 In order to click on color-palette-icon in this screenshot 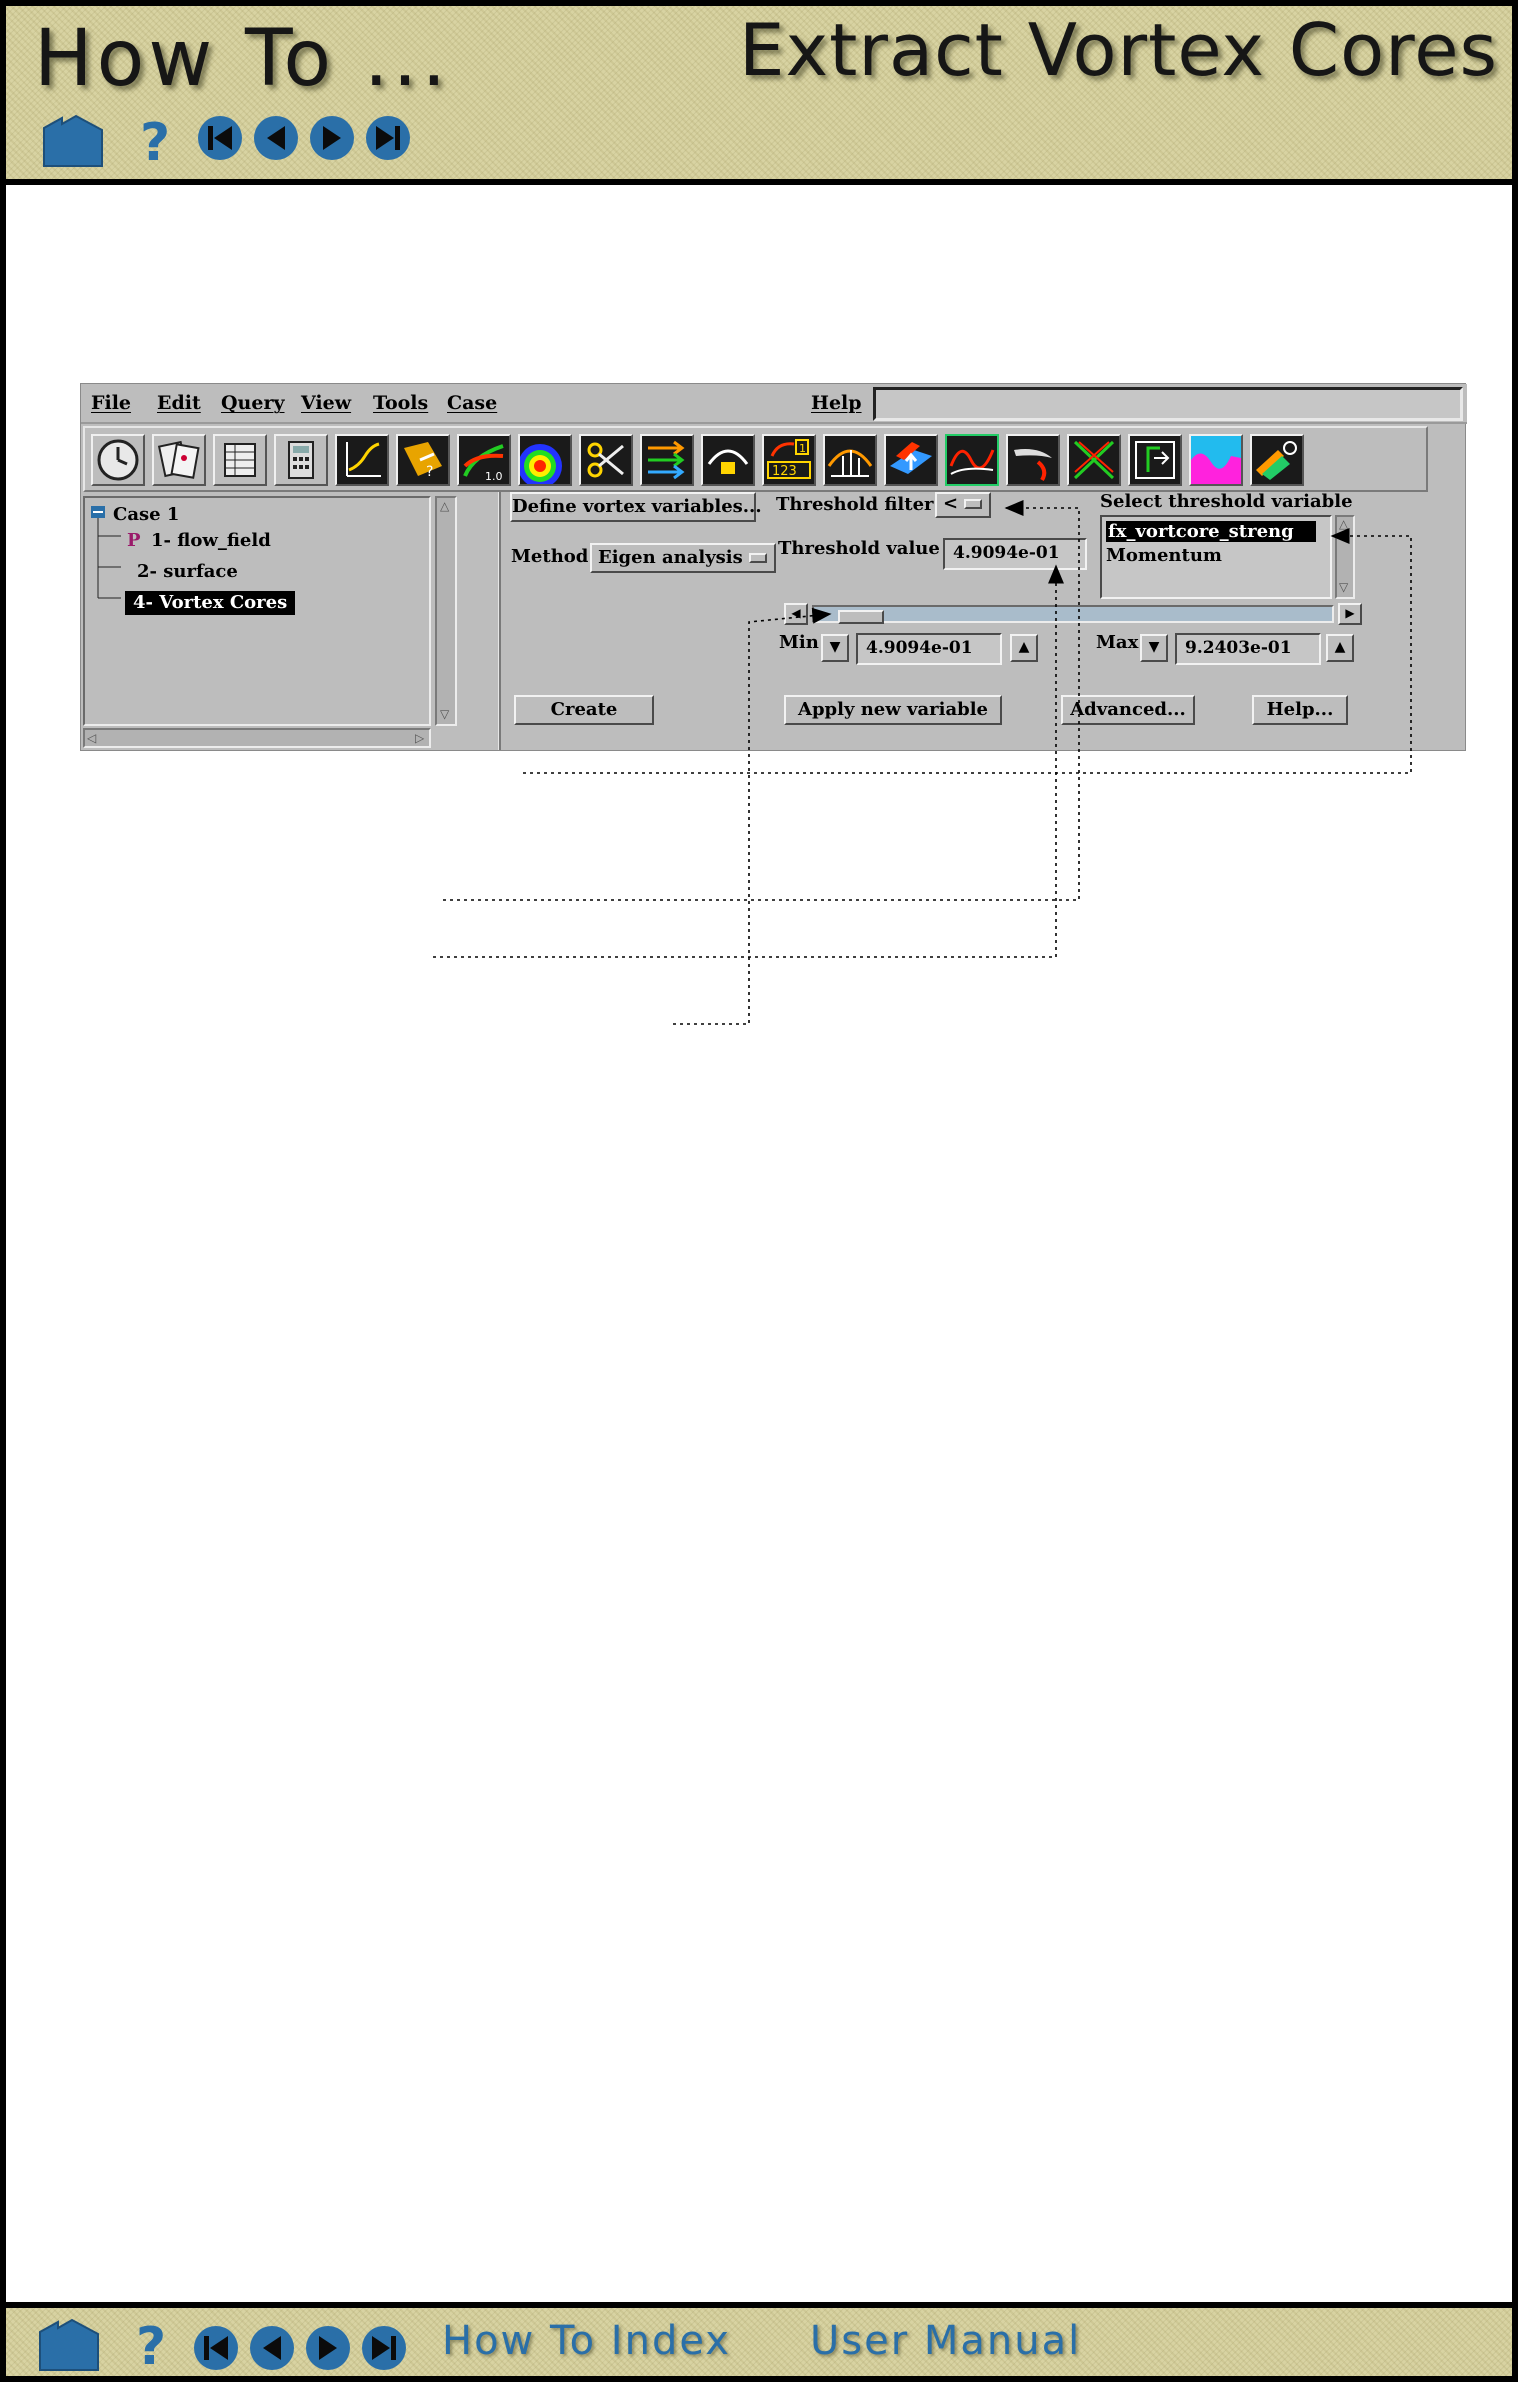, I will do `click(1216, 460)`.